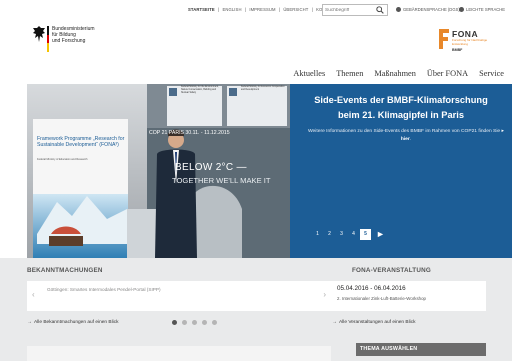 The height and width of the screenshot is (361, 512). What do you see at coordinates (431, 9) in the screenshot?
I see `sign-language-label: GEBÄRDENSPRACHE (DGS)` at bounding box center [431, 9].